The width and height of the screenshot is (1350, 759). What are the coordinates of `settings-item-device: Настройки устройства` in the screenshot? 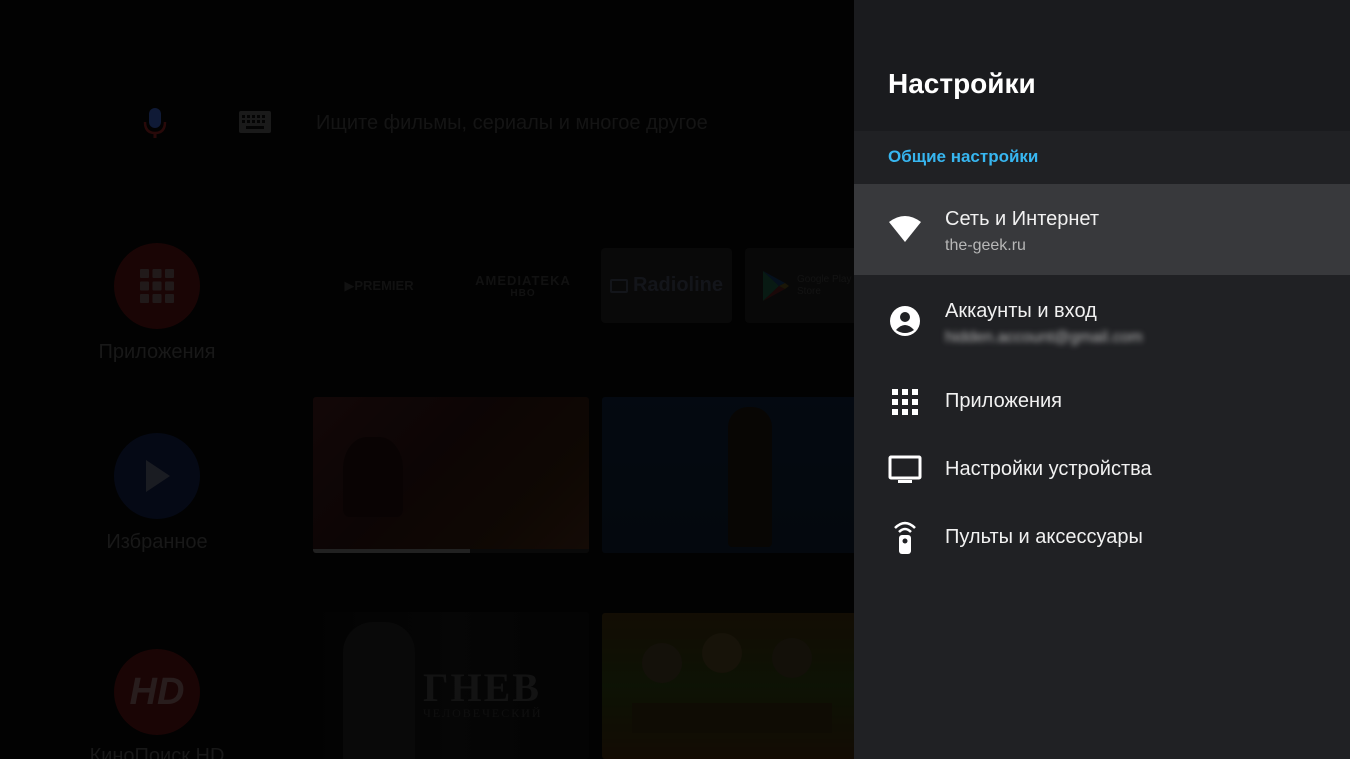 It's located at (1102, 470).